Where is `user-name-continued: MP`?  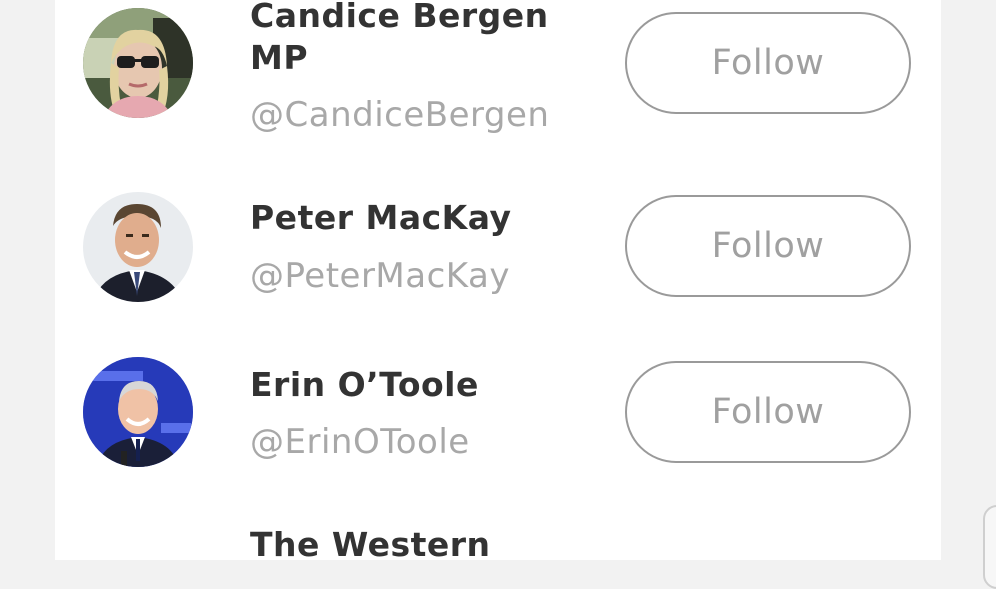
user-name-continued: MP is located at coordinates (279, 57).